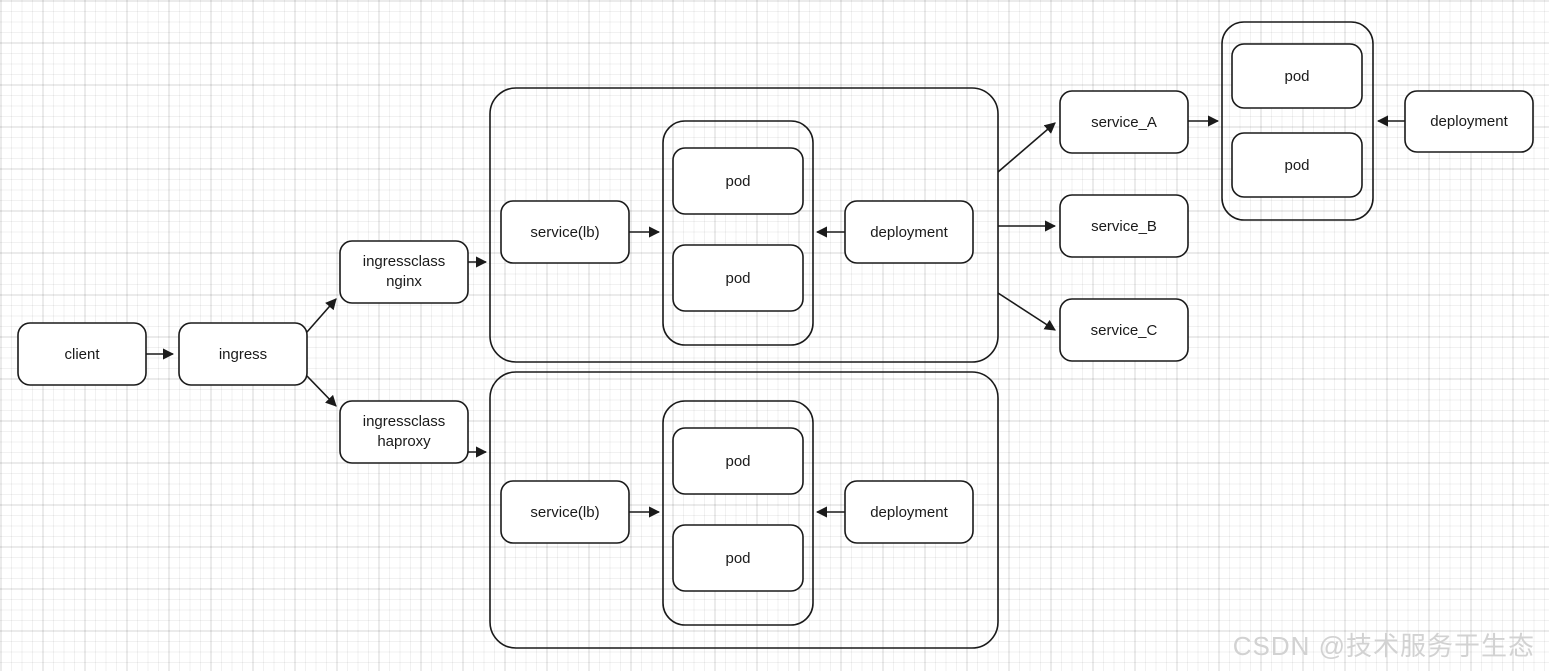  I want to click on node-pod-right-1: pod, so click(1297, 76).